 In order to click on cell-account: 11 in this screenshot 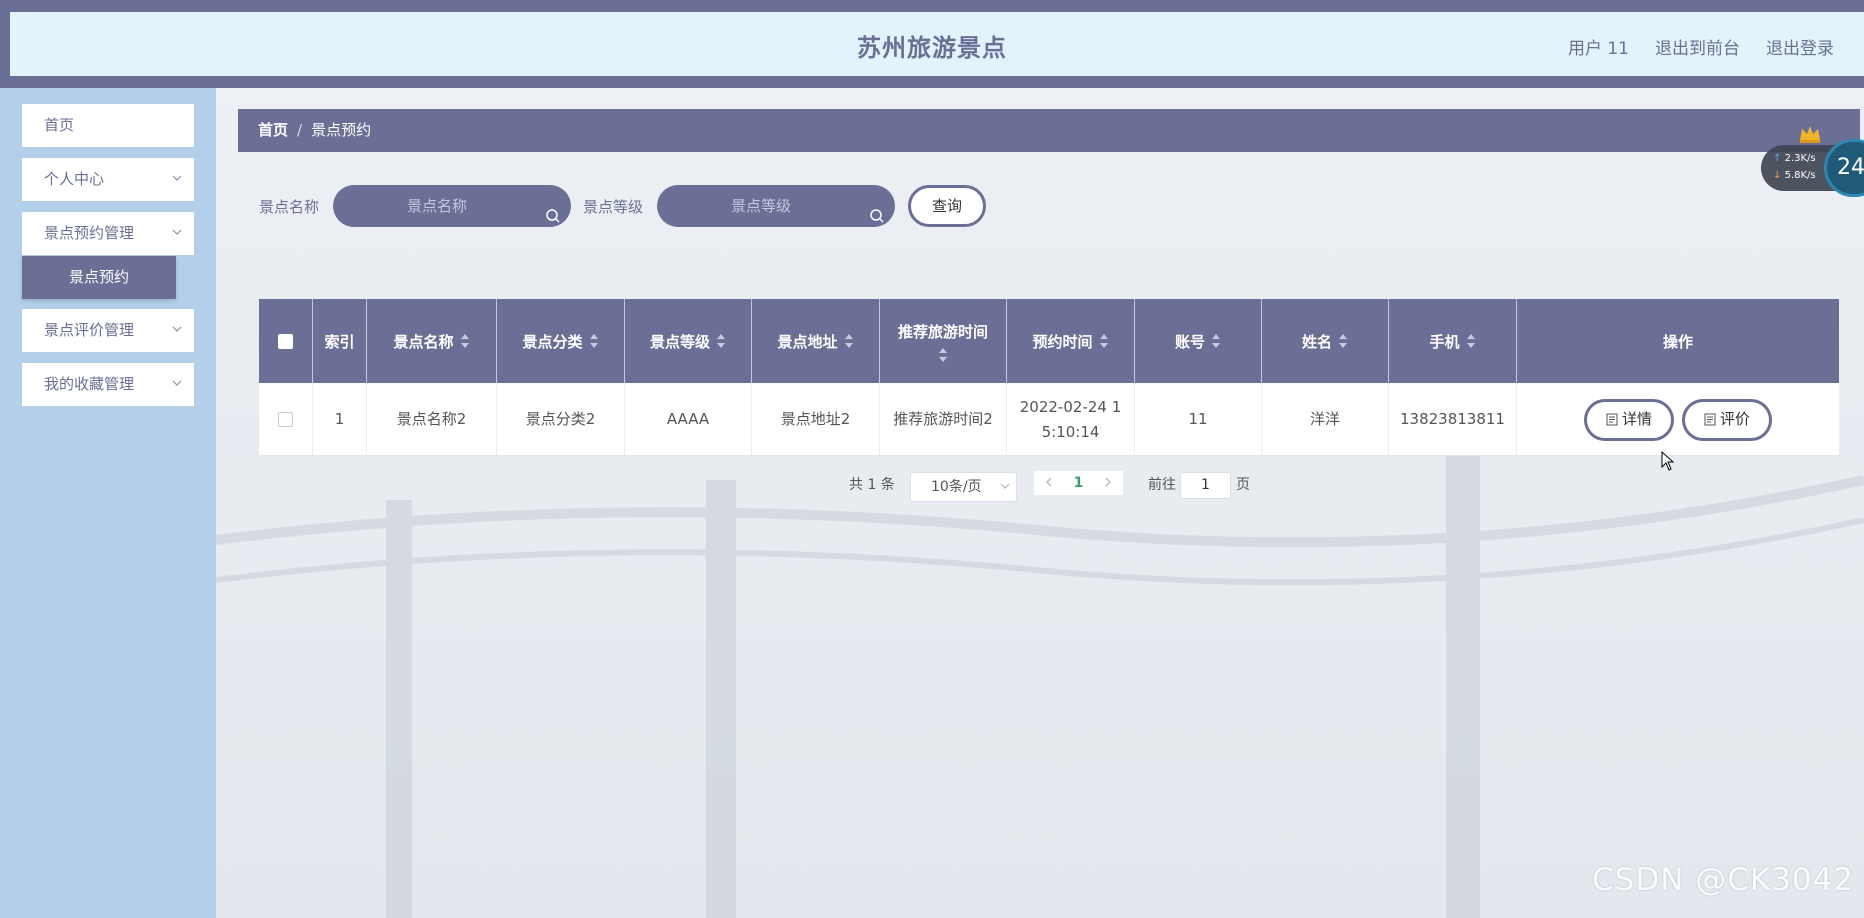, I will do `click(1198, 419)`.